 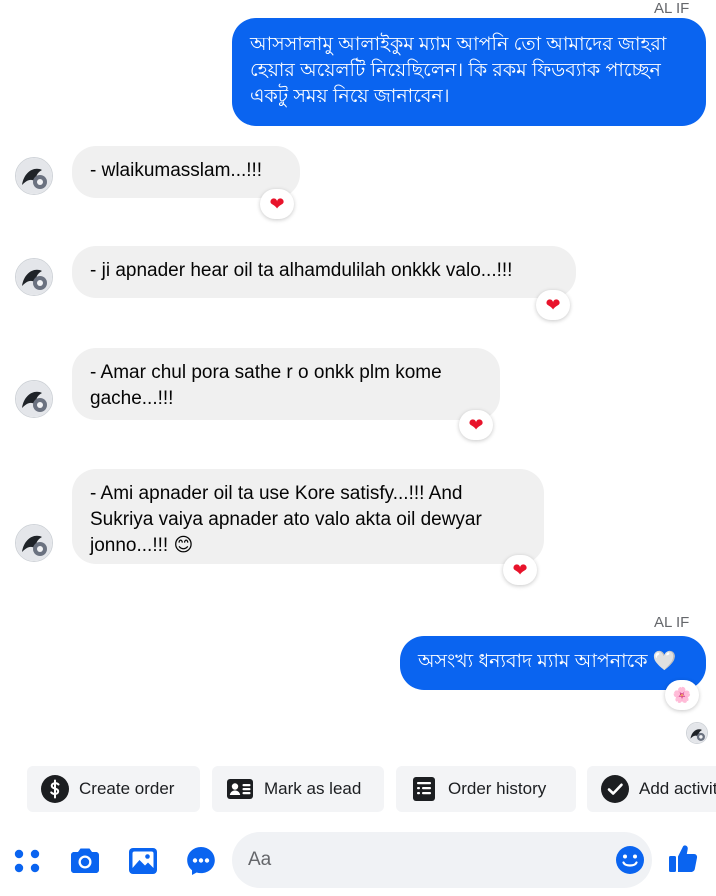 I want to click on seen-receipt-avatar, so click(x=697, y=733).